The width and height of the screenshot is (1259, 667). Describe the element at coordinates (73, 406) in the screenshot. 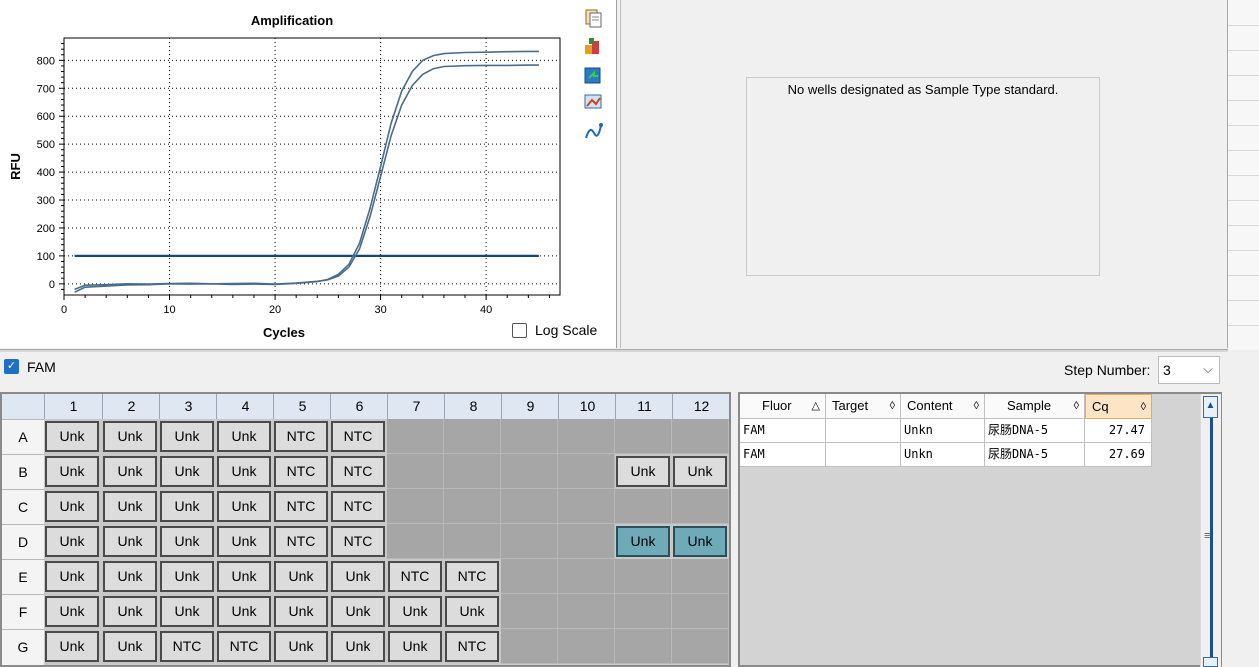

I see `plate-column-header: 1` at that location.